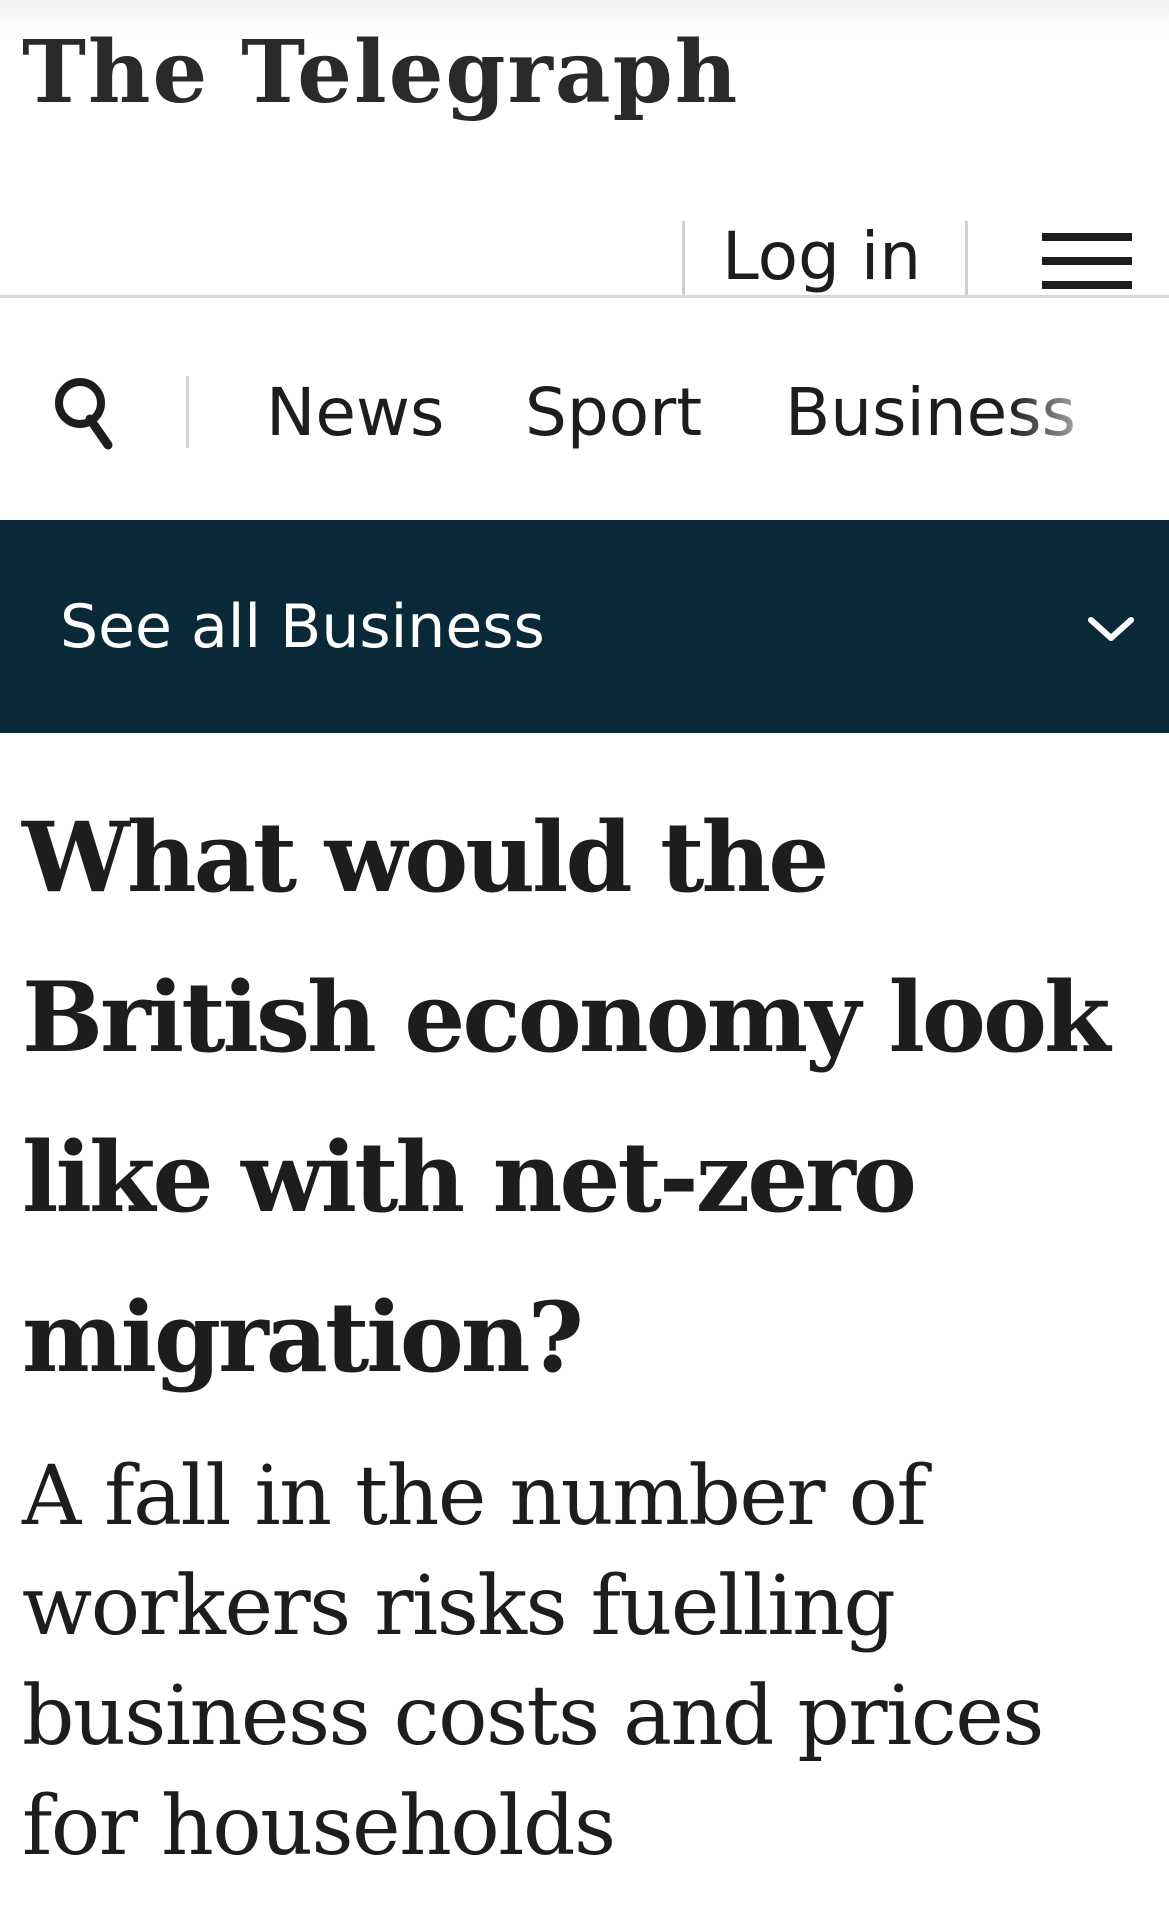  I want to click on primary-nav: News Sport Business, so click(584, 409).